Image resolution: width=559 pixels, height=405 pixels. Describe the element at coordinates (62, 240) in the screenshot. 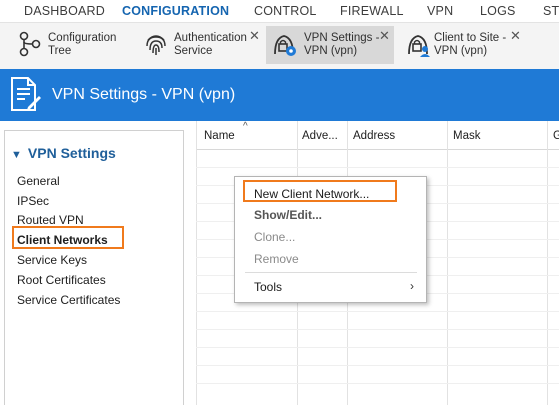

I see `sidebar-item-client-networks: Client Networks` at that location.